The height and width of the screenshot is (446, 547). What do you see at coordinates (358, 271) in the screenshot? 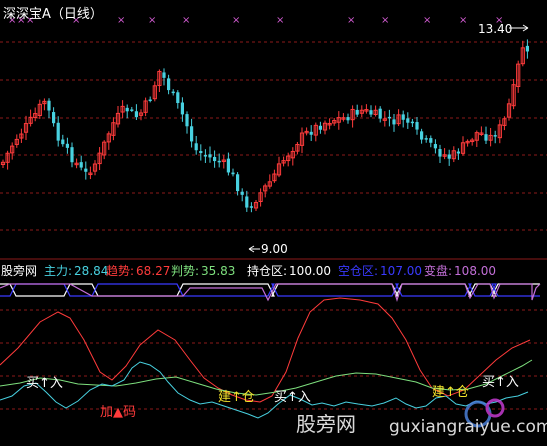
I see `legend-empty-zone-label: 空仓区:` at bounding box center [358, 271].